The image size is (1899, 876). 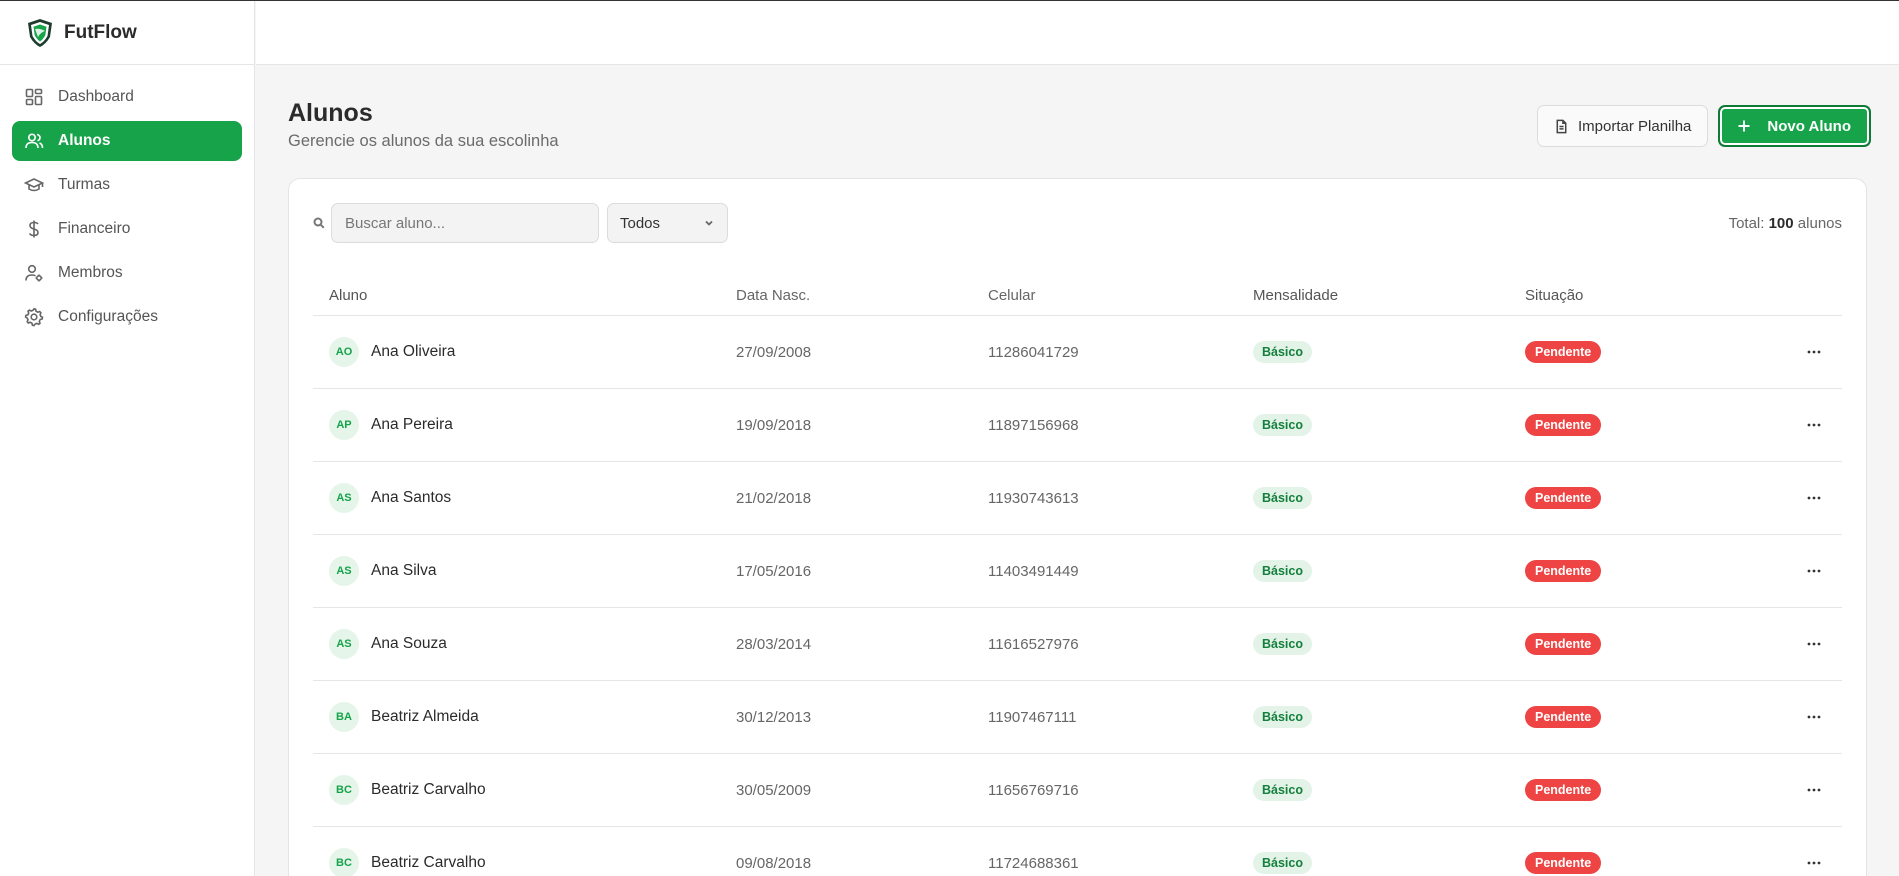 What do you see at coordinates (1077, 33) in the screenshot?
I see `top-bar` at bounding box center [1077, 33].